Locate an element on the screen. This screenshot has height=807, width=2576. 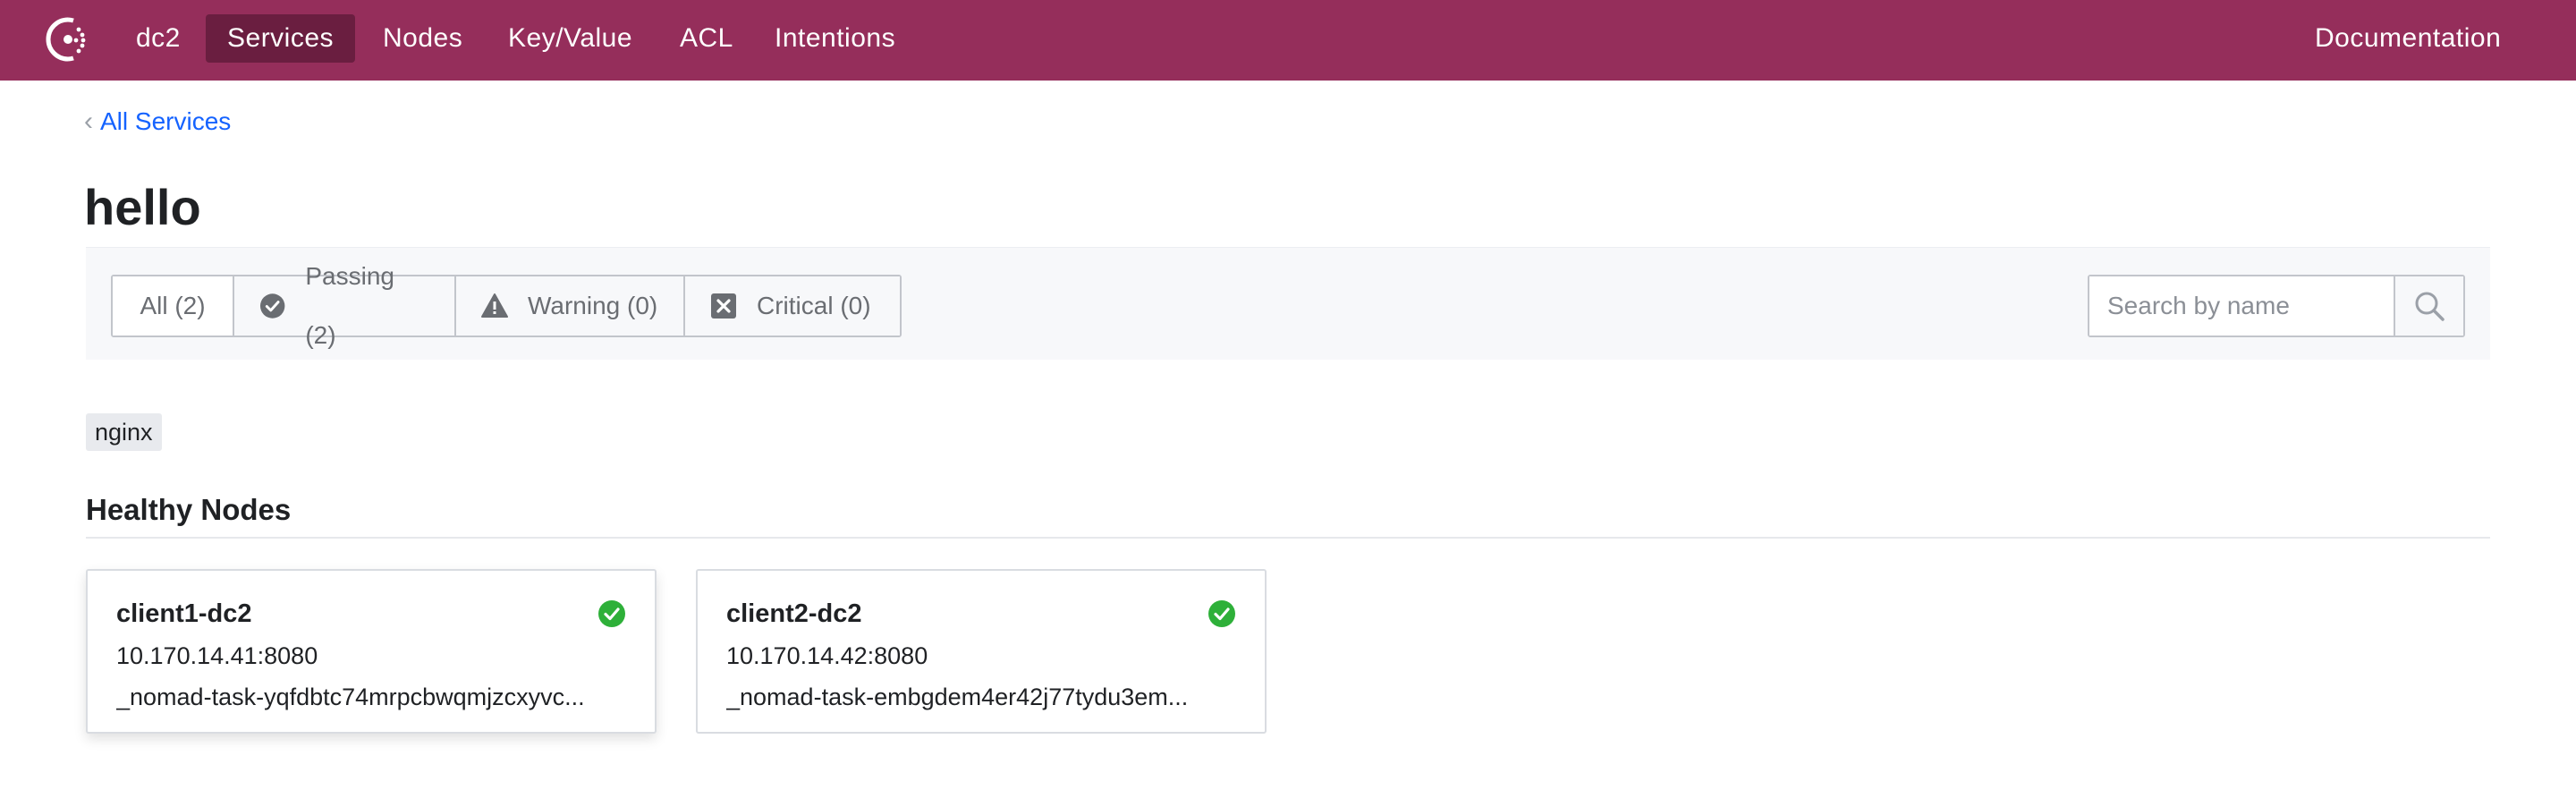
search-button is located at coordinates (2428, 306).